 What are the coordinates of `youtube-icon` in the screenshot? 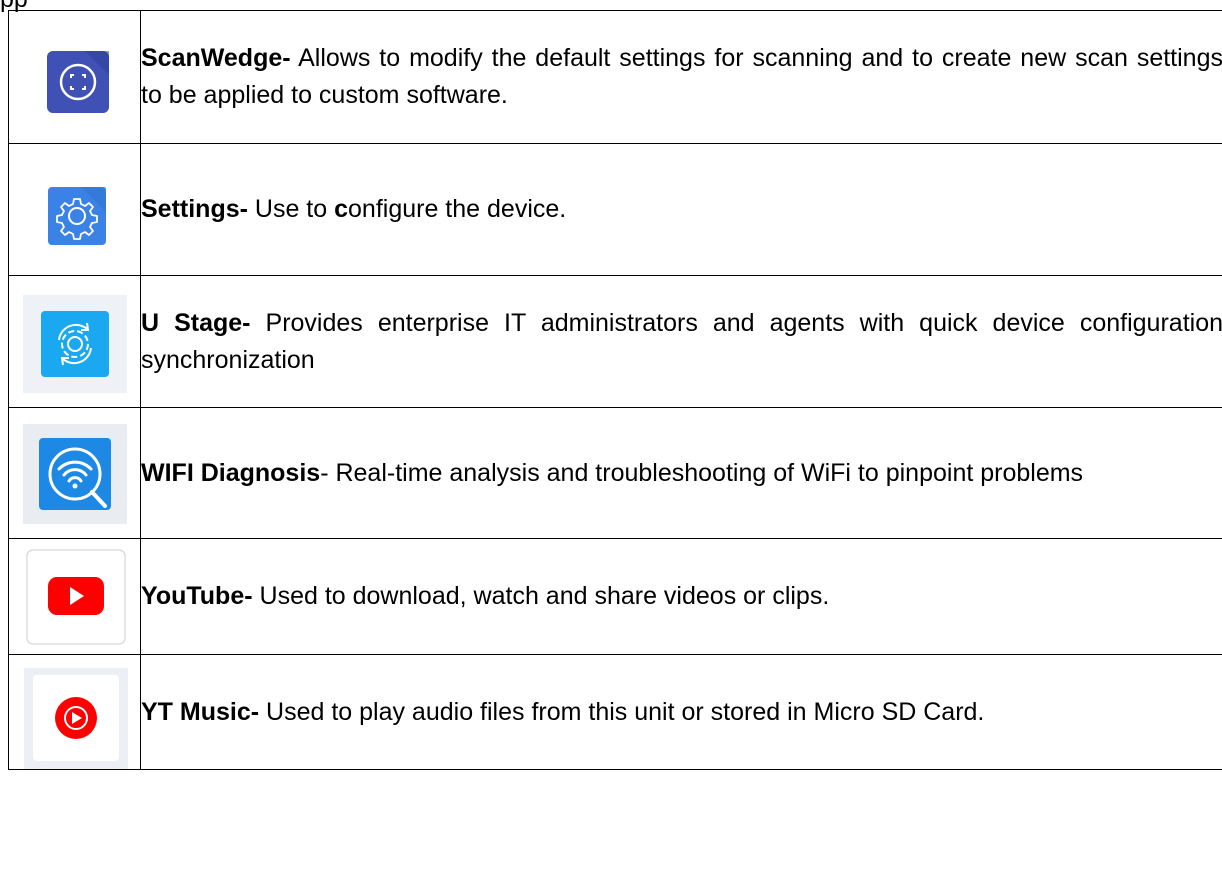 It's located at (76, 597).